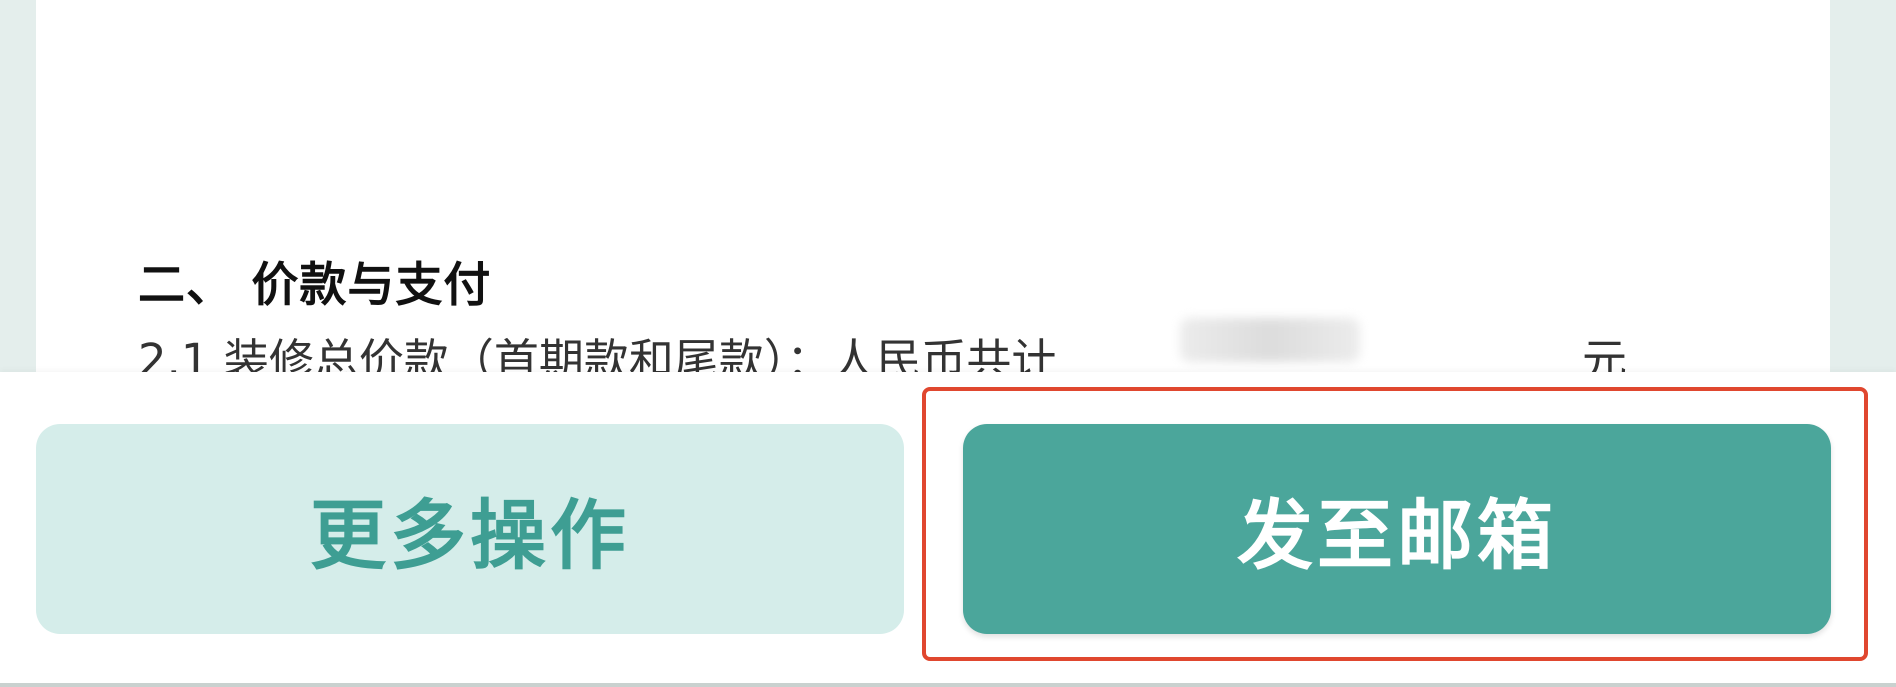 The image size is (1896, 687). What do you see at coordinates (948, 685) in the screenshot?
I see `bottom-edge` at bounding box center [948, 685].